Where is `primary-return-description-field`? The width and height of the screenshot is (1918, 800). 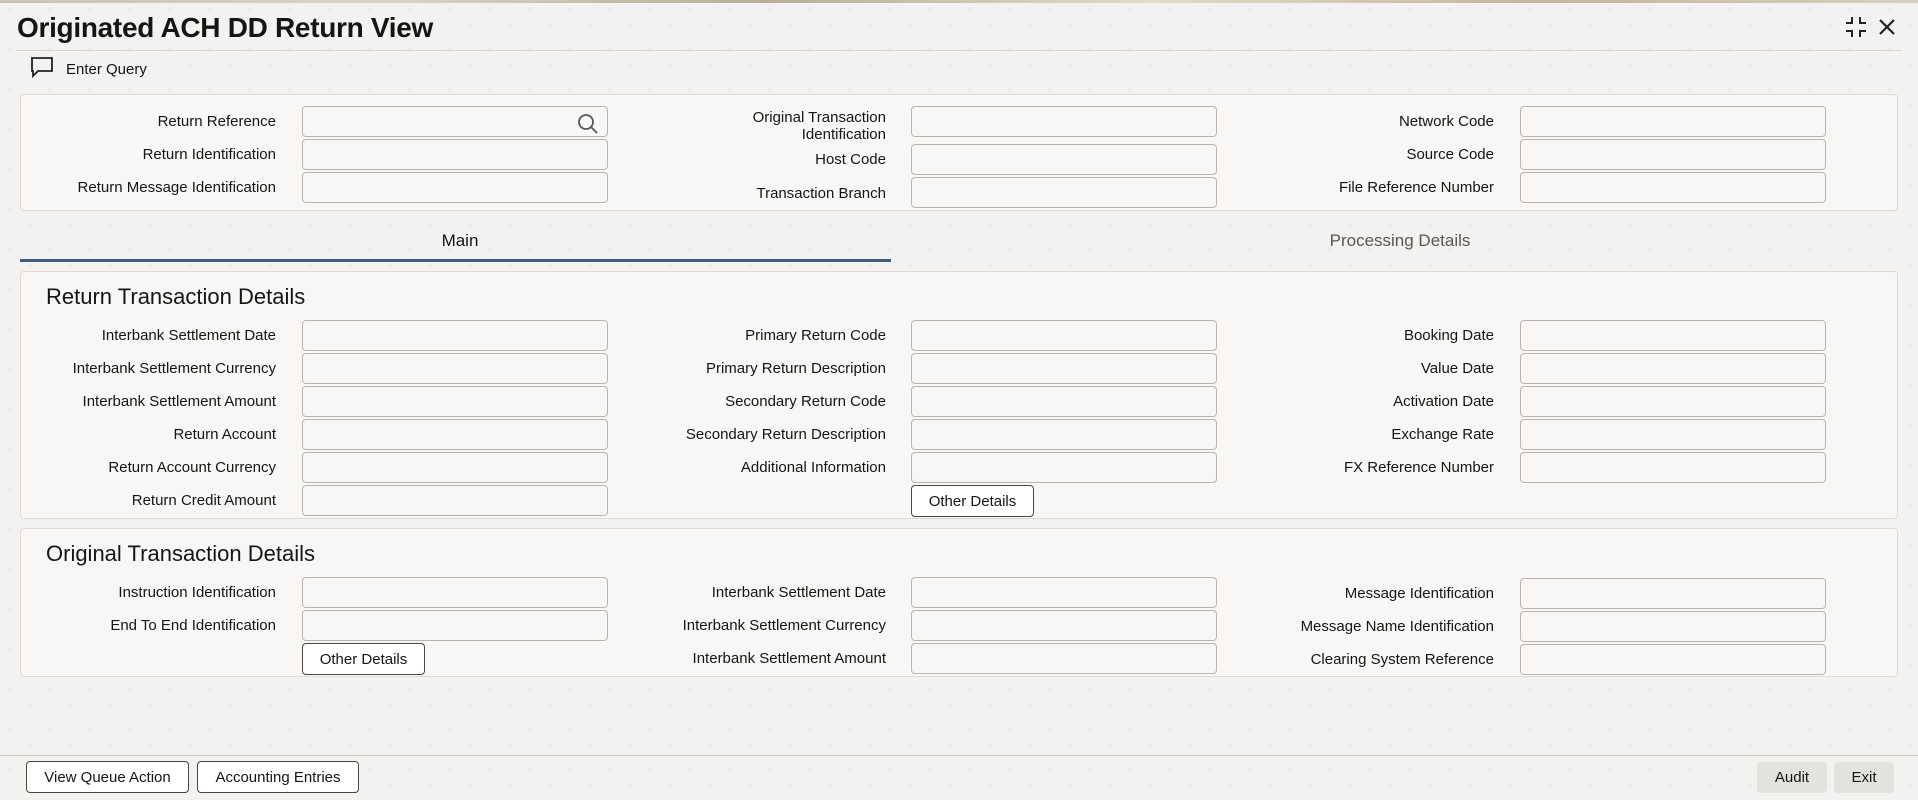 primary-return-description-field is located at coordinates (1064, 368).